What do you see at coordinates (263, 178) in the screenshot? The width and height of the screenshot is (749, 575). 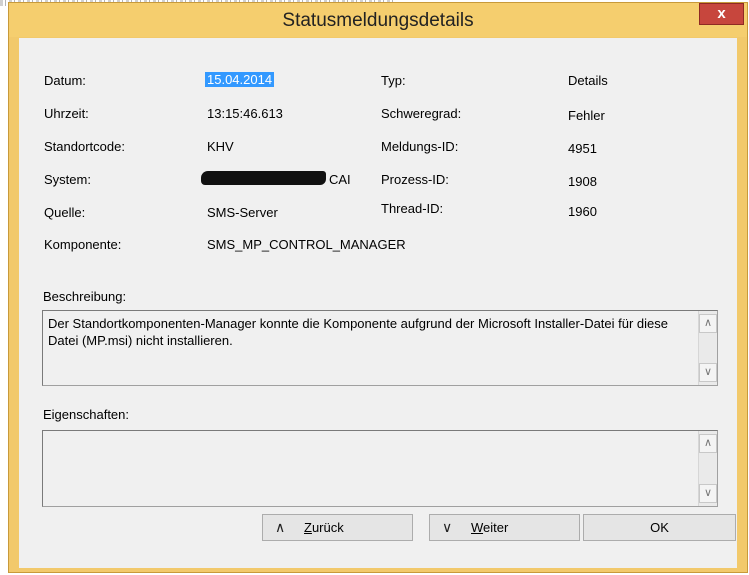 I see `redaction-mark` at bounding box center [263, 178].